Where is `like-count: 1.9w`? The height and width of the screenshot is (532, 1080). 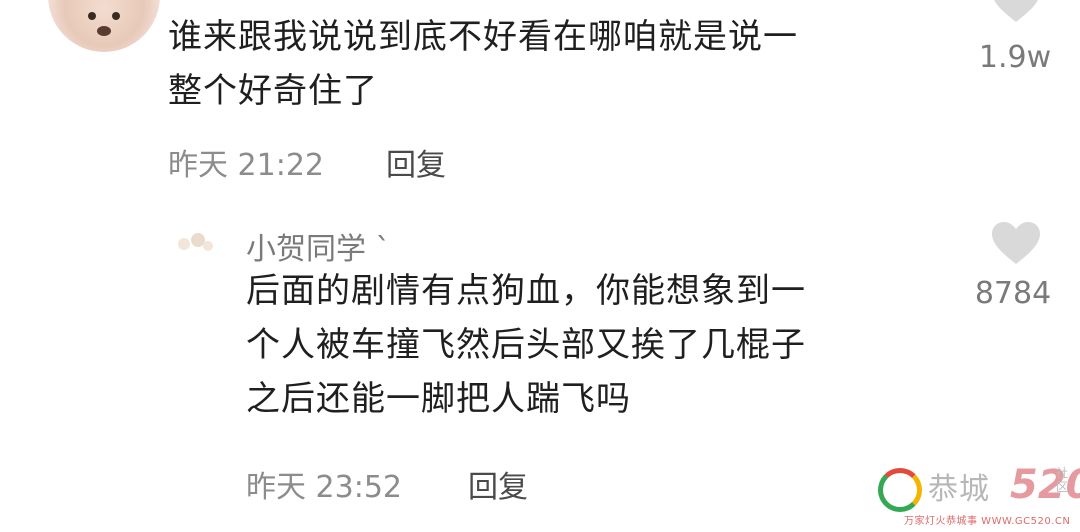
like-count: 1.9w is located at coordinates (1015, 57).